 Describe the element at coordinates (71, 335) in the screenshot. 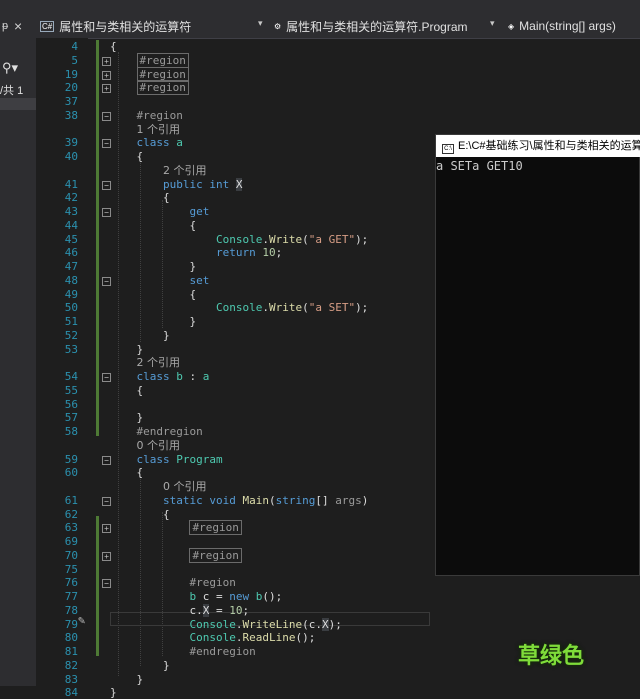

I see `line-number: 52` at that location.